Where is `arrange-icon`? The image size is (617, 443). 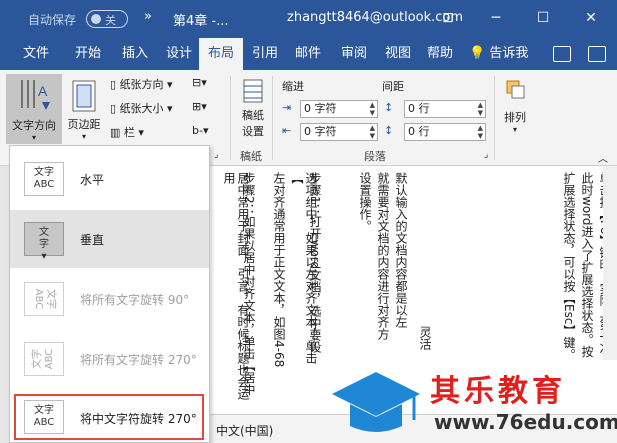
arrange-icon is located at coordinates (515, 89).